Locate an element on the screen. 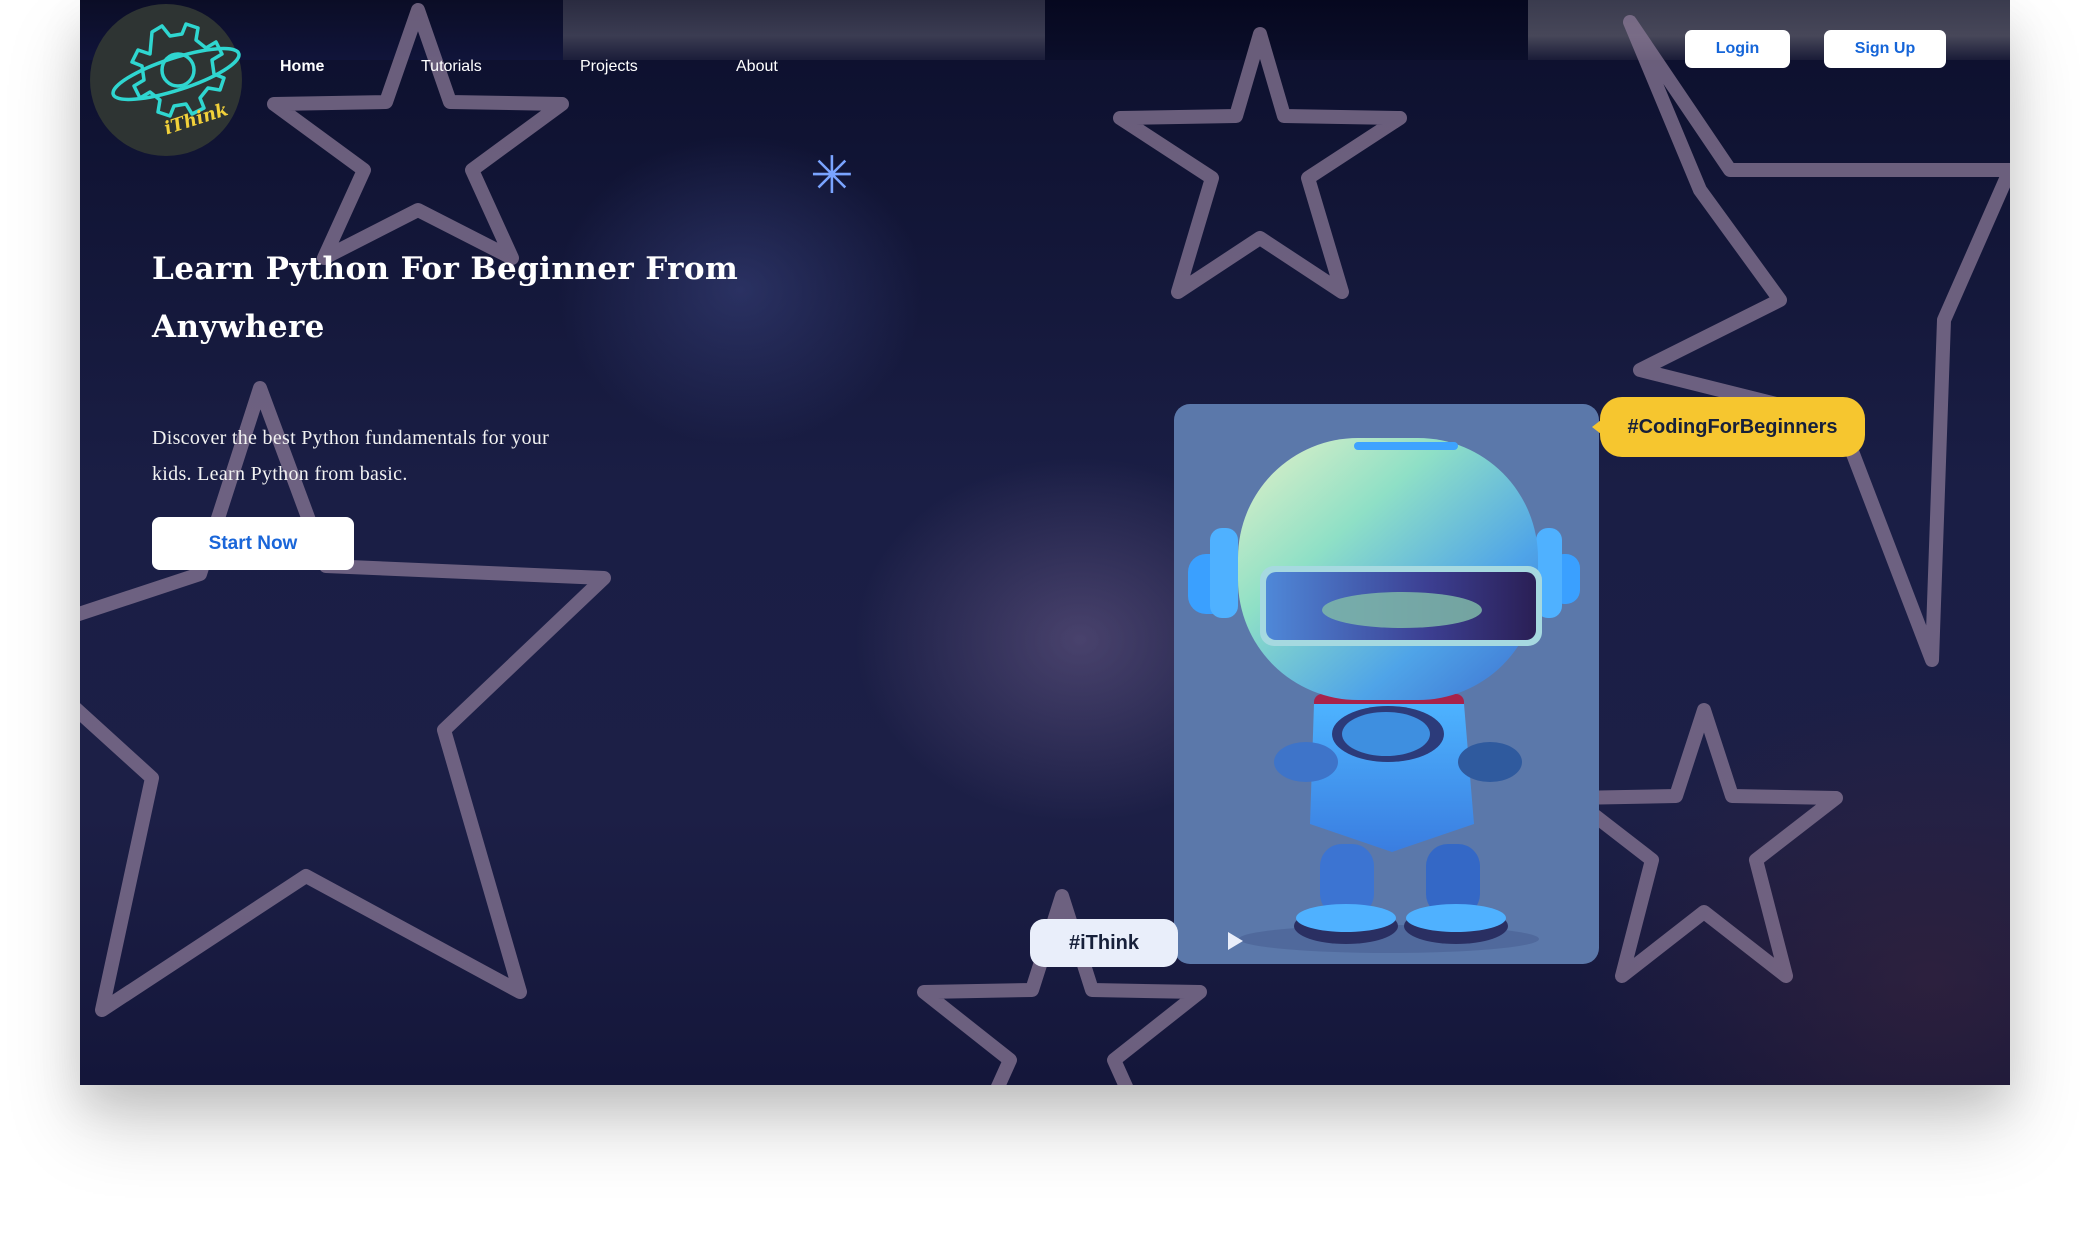  nav-item-tutorials: Tutorials is located at coordinates (451, 67).